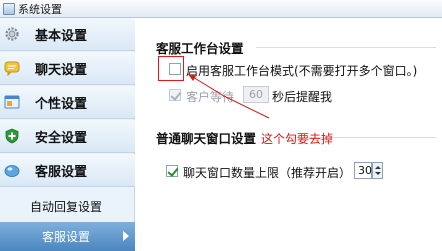 Image resolution: width=442 pixels, height=251 pixels. What do you see at coordinates (61, 172) in the screenshot?
I see `sidebar-item-label: 客服设置` at bounding box center [61, 172].